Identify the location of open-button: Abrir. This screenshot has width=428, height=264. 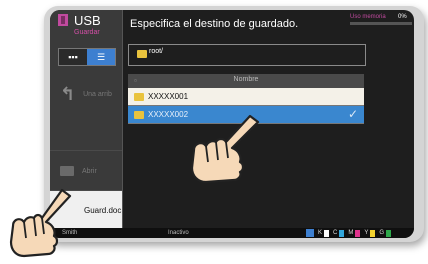
(86, 170).